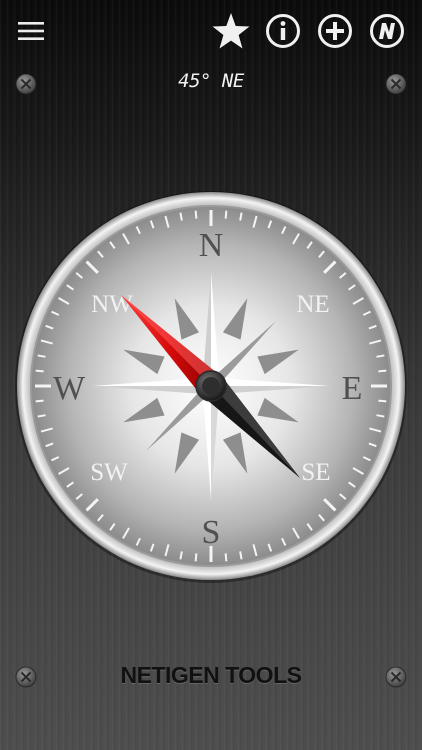 The width and height of the screenshot is (422, 750). What do you see at coordinates (352, 388) in the screenshot?
I see `label-east: E` at bounding box center [352, 388].